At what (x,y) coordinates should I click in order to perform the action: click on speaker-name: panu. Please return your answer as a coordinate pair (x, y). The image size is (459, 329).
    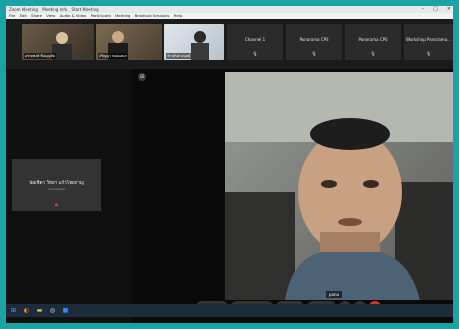
    Looking at the image, I should click on (334, 294).